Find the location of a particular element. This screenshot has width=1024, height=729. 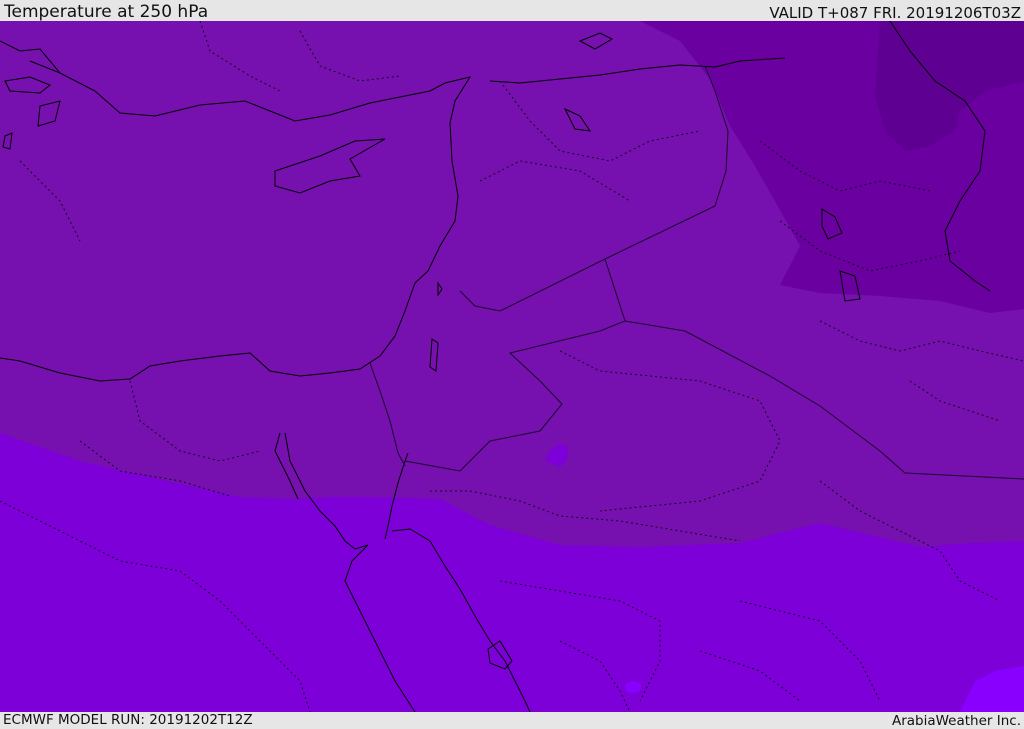

model-run-label: ECMWF MODEL RUN: 20191202T12Z is located at coordinates (128, 720).